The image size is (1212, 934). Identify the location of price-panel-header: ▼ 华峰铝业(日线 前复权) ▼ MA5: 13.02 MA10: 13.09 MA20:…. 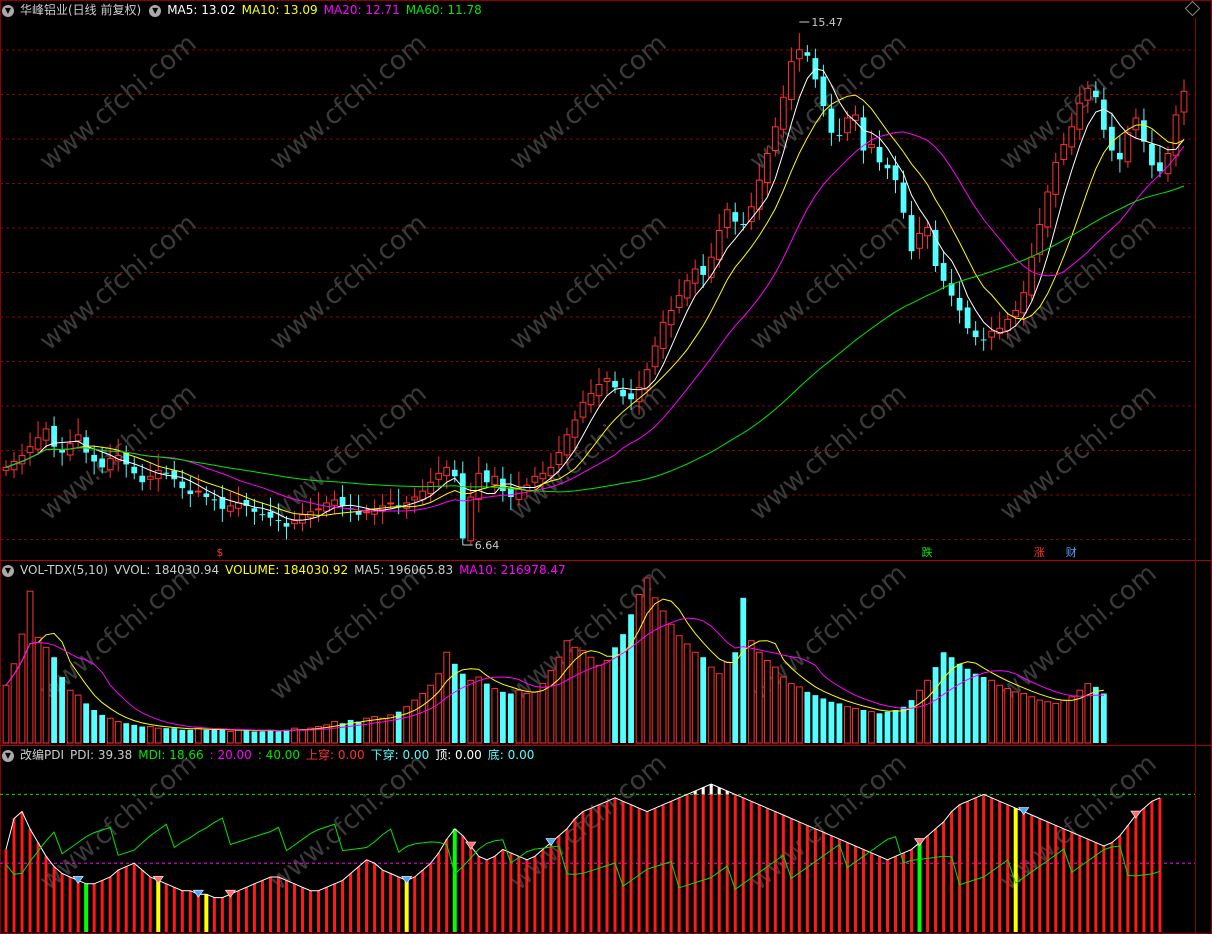
(244, 10).